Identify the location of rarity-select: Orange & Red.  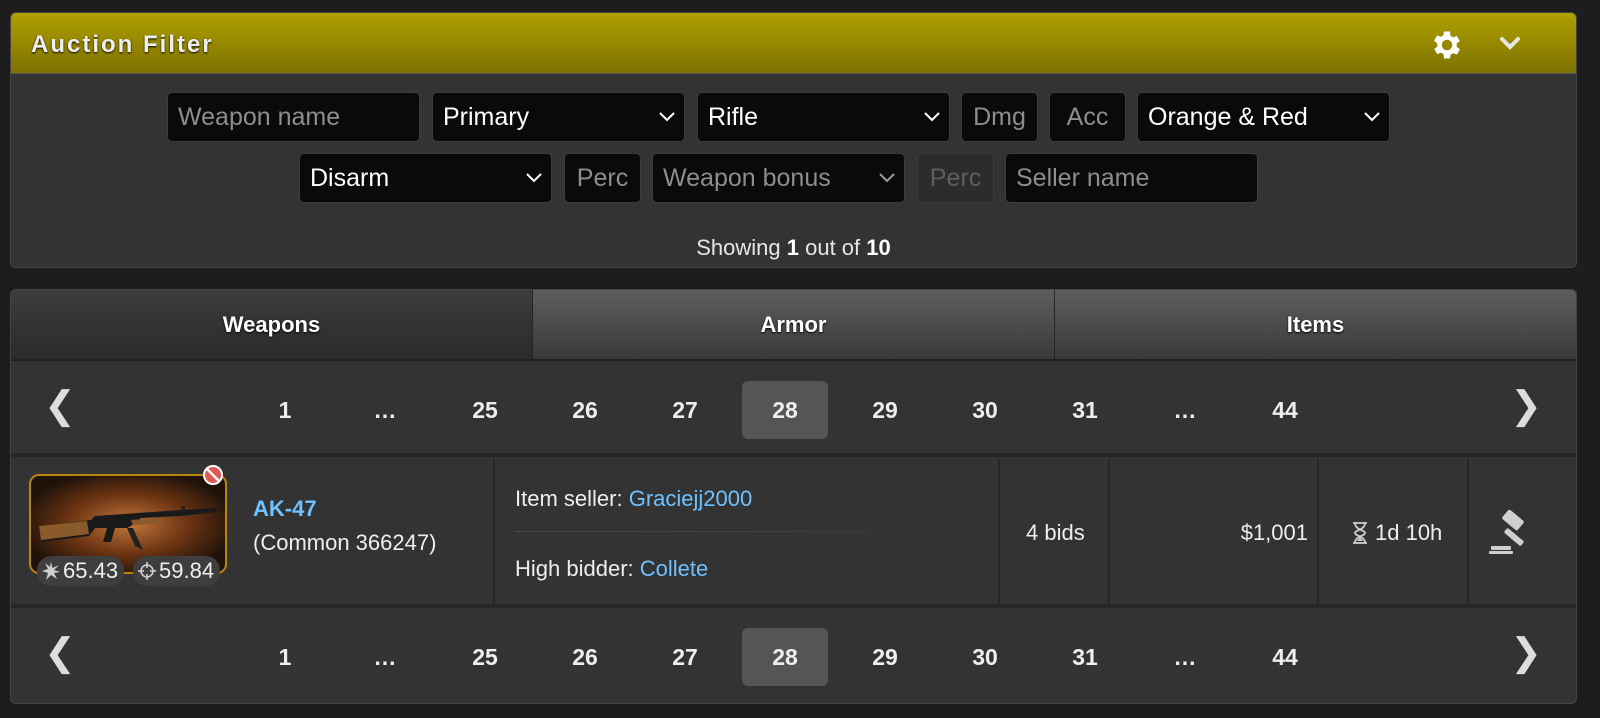
(1263, 117).